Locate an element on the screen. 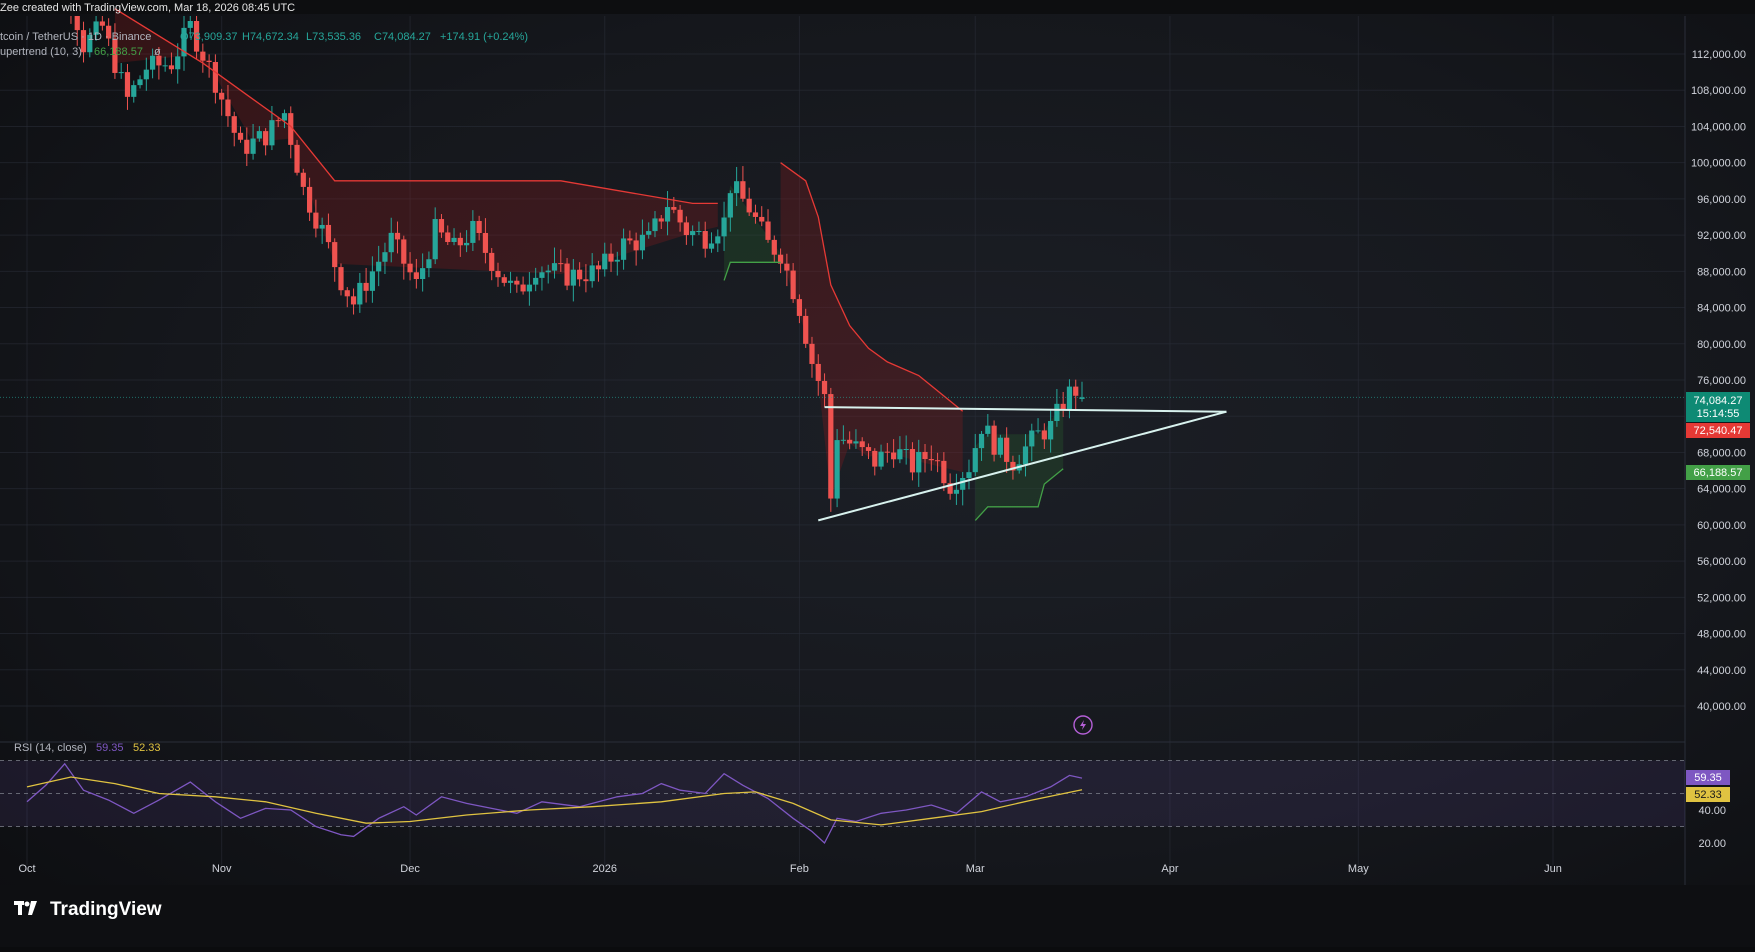  supertrend-red-text: 72,540.47 is located at coordinates (1718, 431).